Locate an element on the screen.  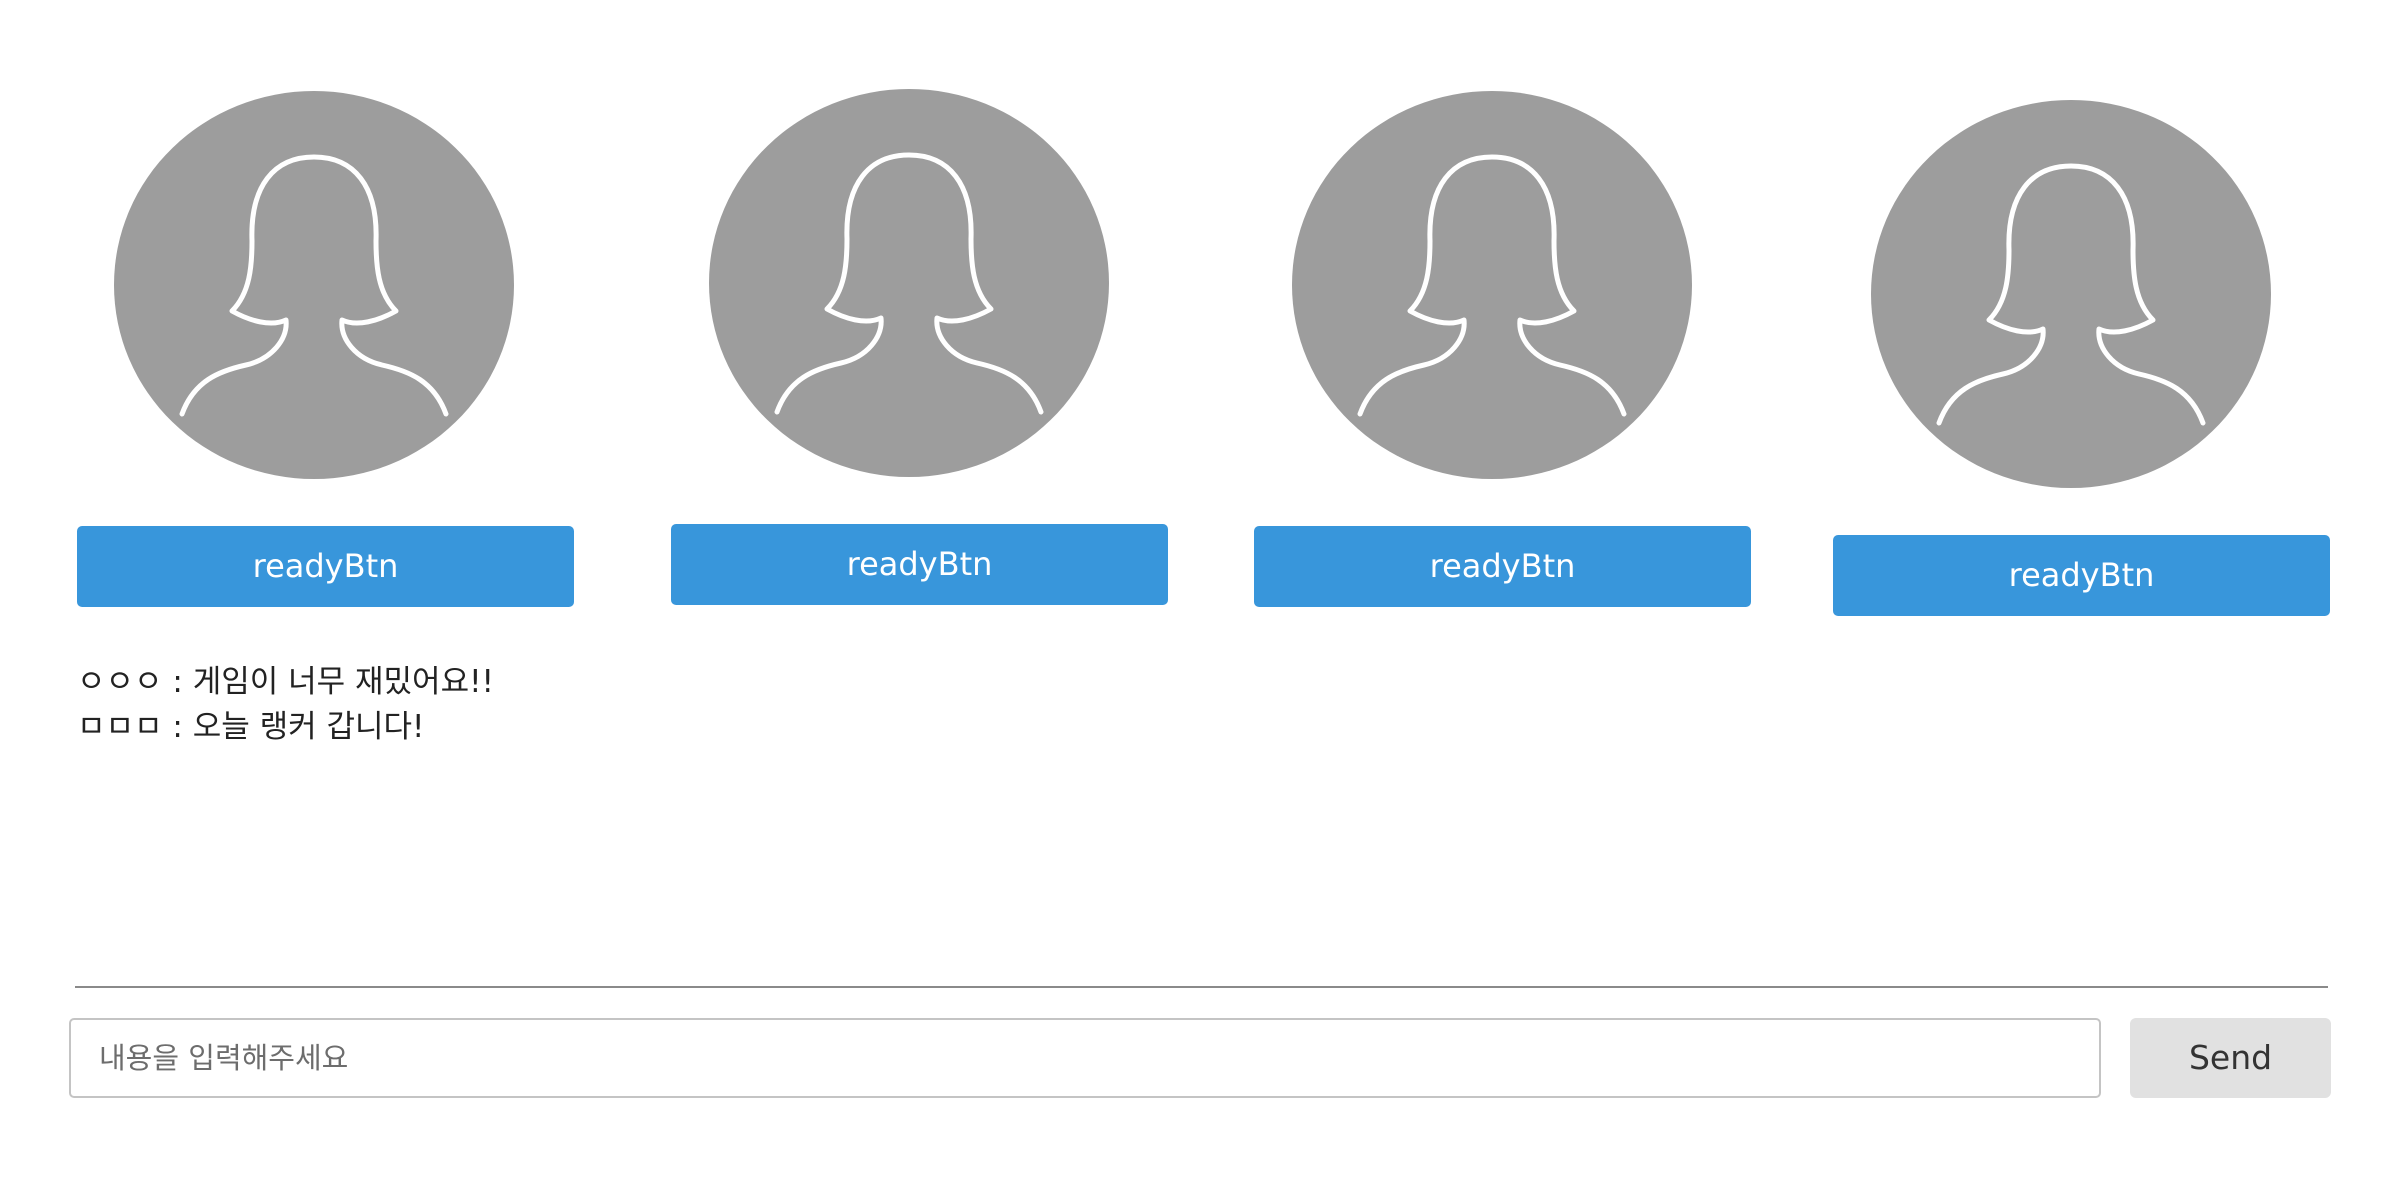
player-slot-1: readyBtn is located at coordinates (287, 310).